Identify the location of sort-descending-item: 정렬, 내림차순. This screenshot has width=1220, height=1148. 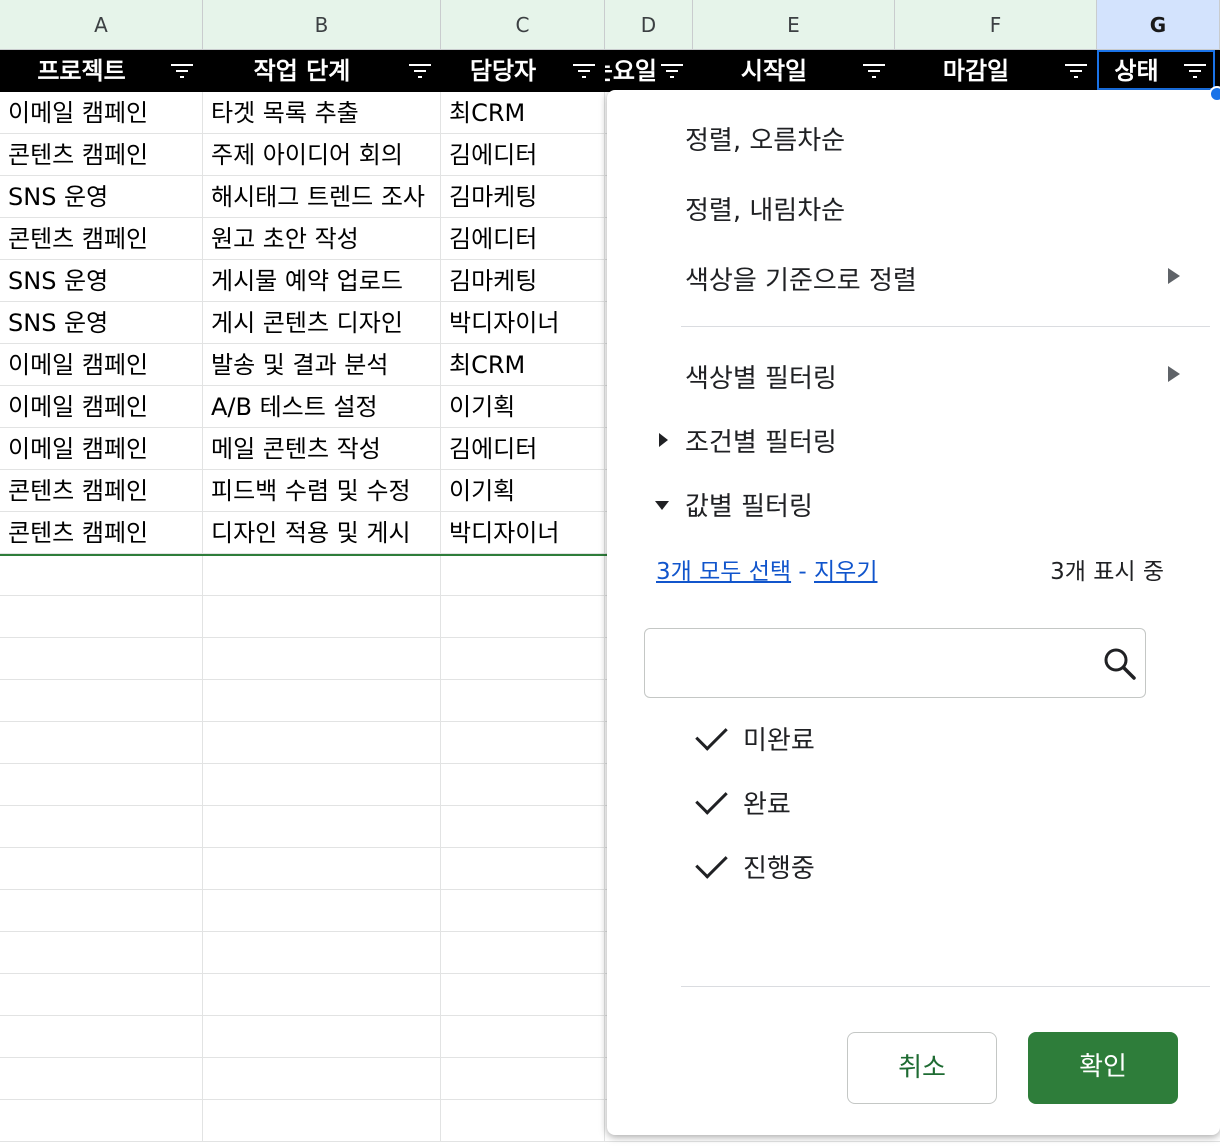
(765, 208).